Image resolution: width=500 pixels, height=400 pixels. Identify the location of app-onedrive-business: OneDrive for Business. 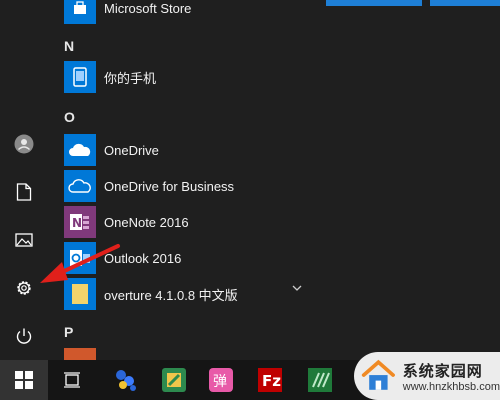
(183, 186).